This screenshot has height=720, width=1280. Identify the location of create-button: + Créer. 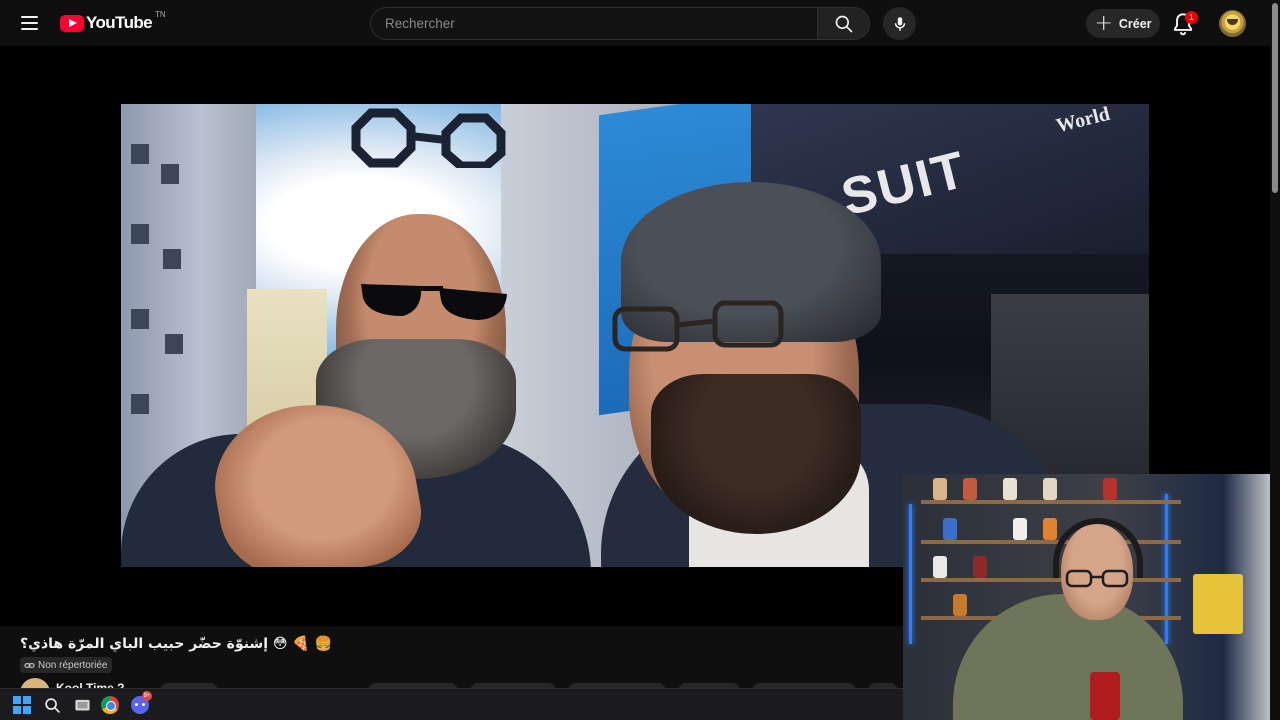
(1123, 23).